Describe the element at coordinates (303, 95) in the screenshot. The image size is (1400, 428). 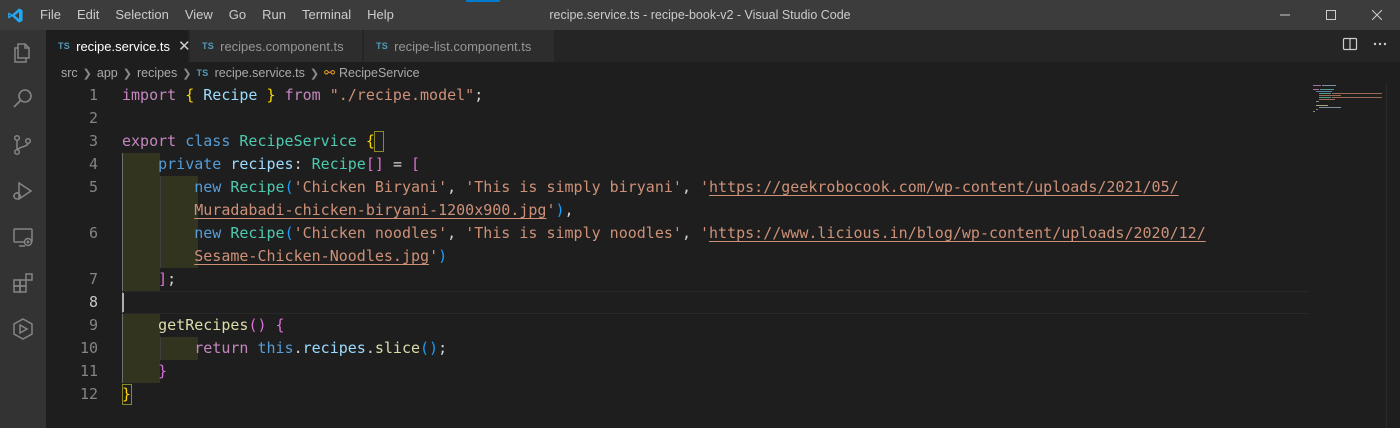
I see `code-line-1: import { Recipe } from "./recipe.model";` at that location.